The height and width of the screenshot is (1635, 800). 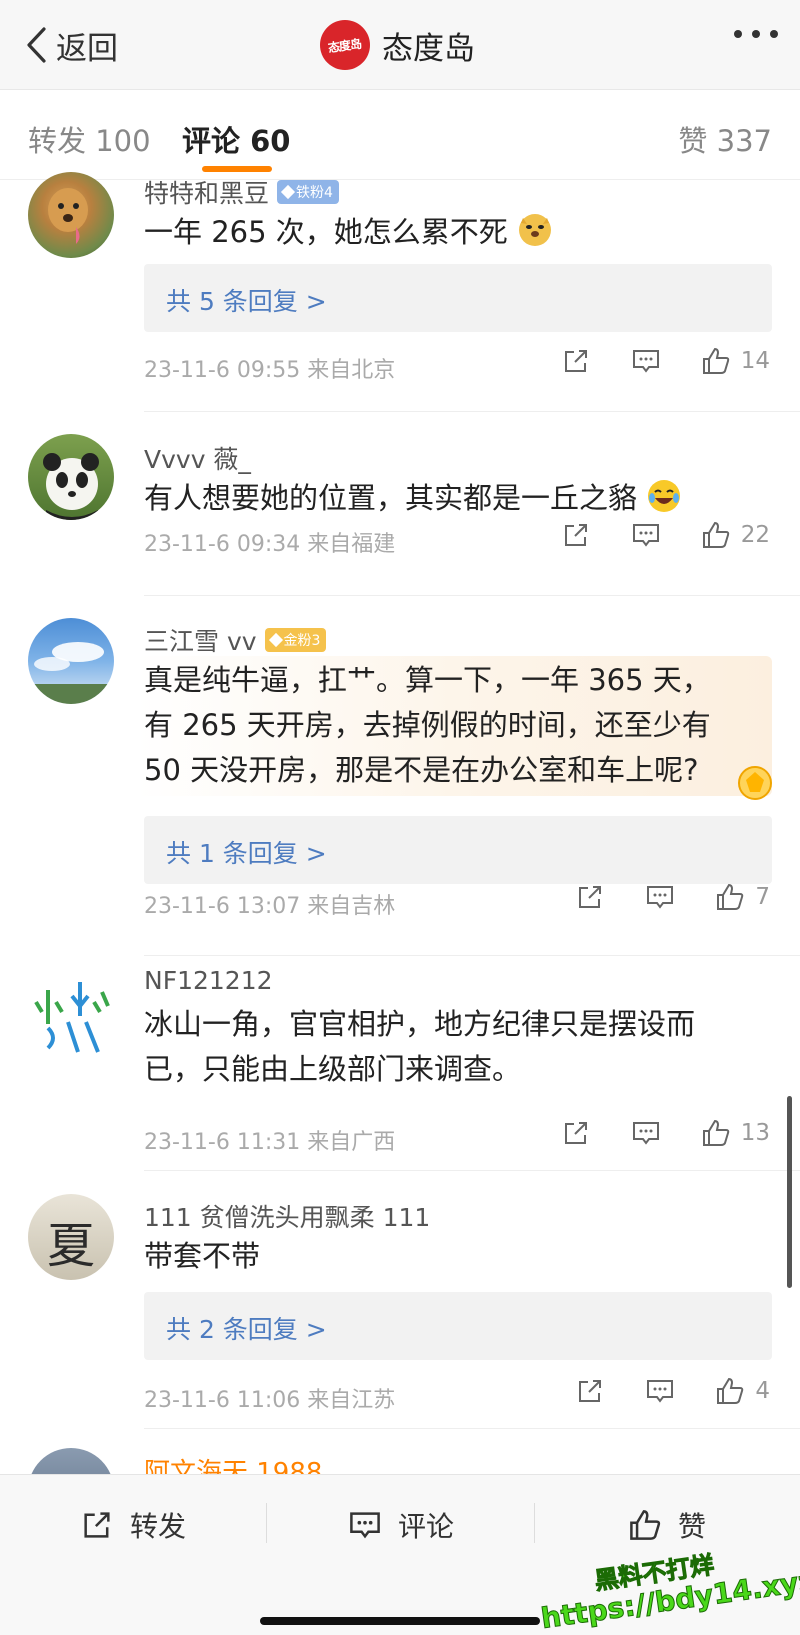 What do you see at coordinates (208, 980) in the screenshot?
I see `comment-username: NF121212` at bounding box center [208, 980].